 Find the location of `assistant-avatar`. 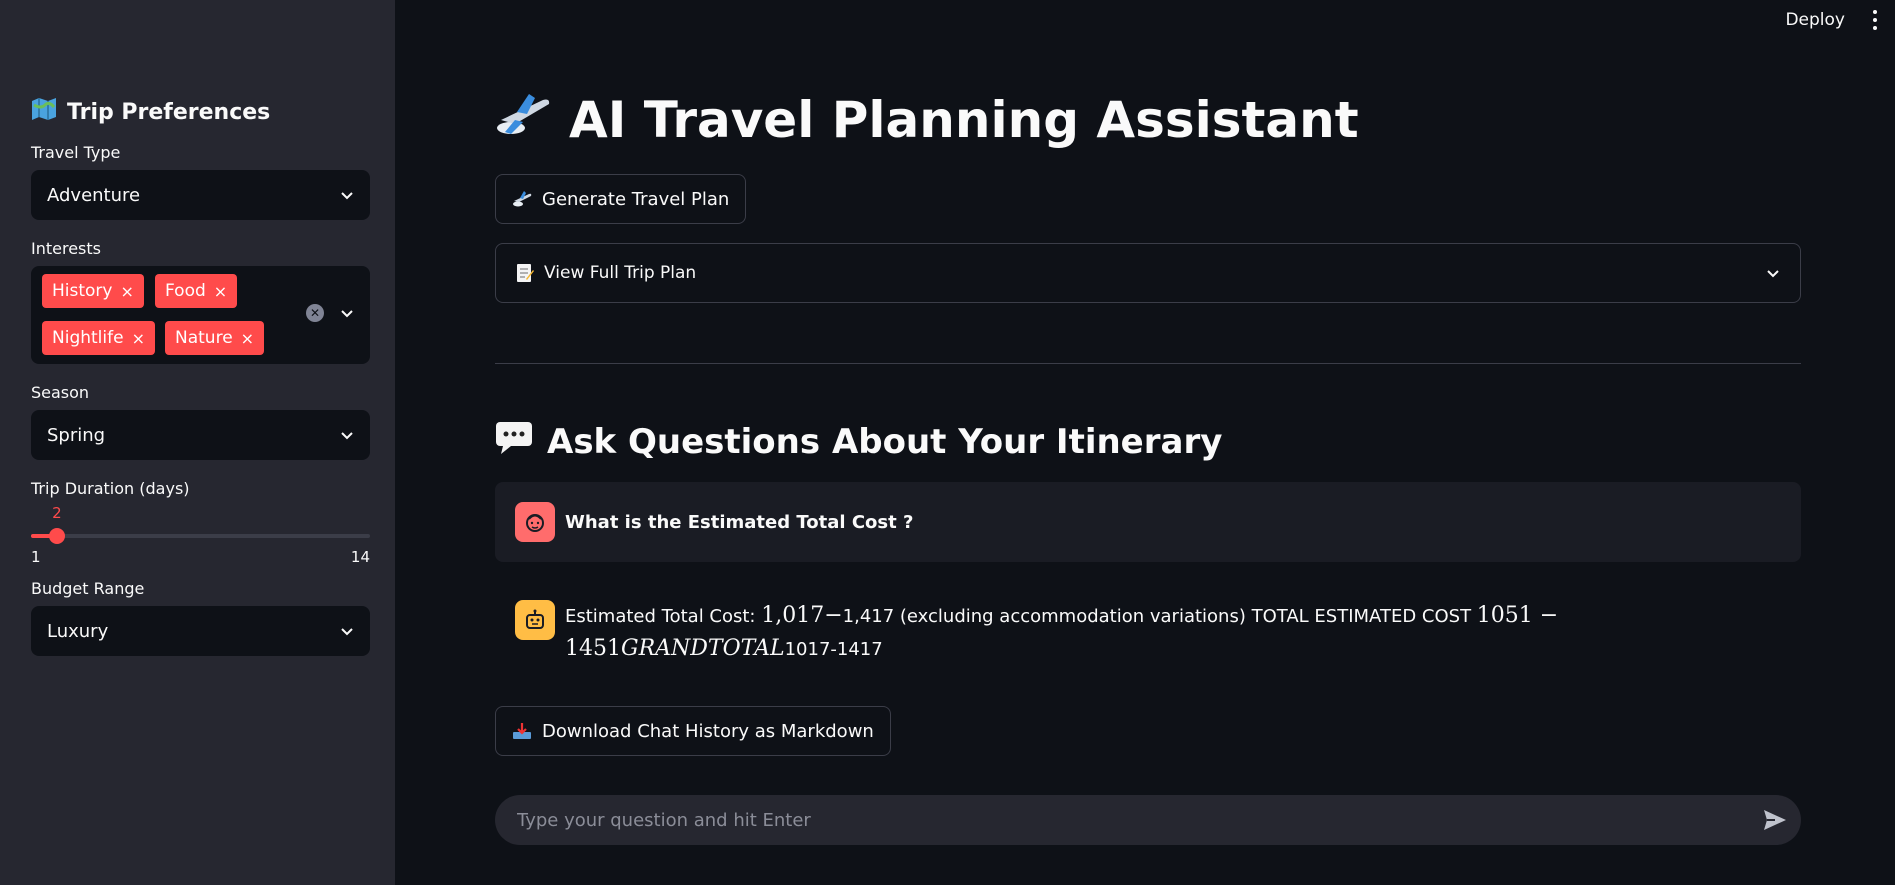

assistant-avatar is located at coordinates (535, 620).